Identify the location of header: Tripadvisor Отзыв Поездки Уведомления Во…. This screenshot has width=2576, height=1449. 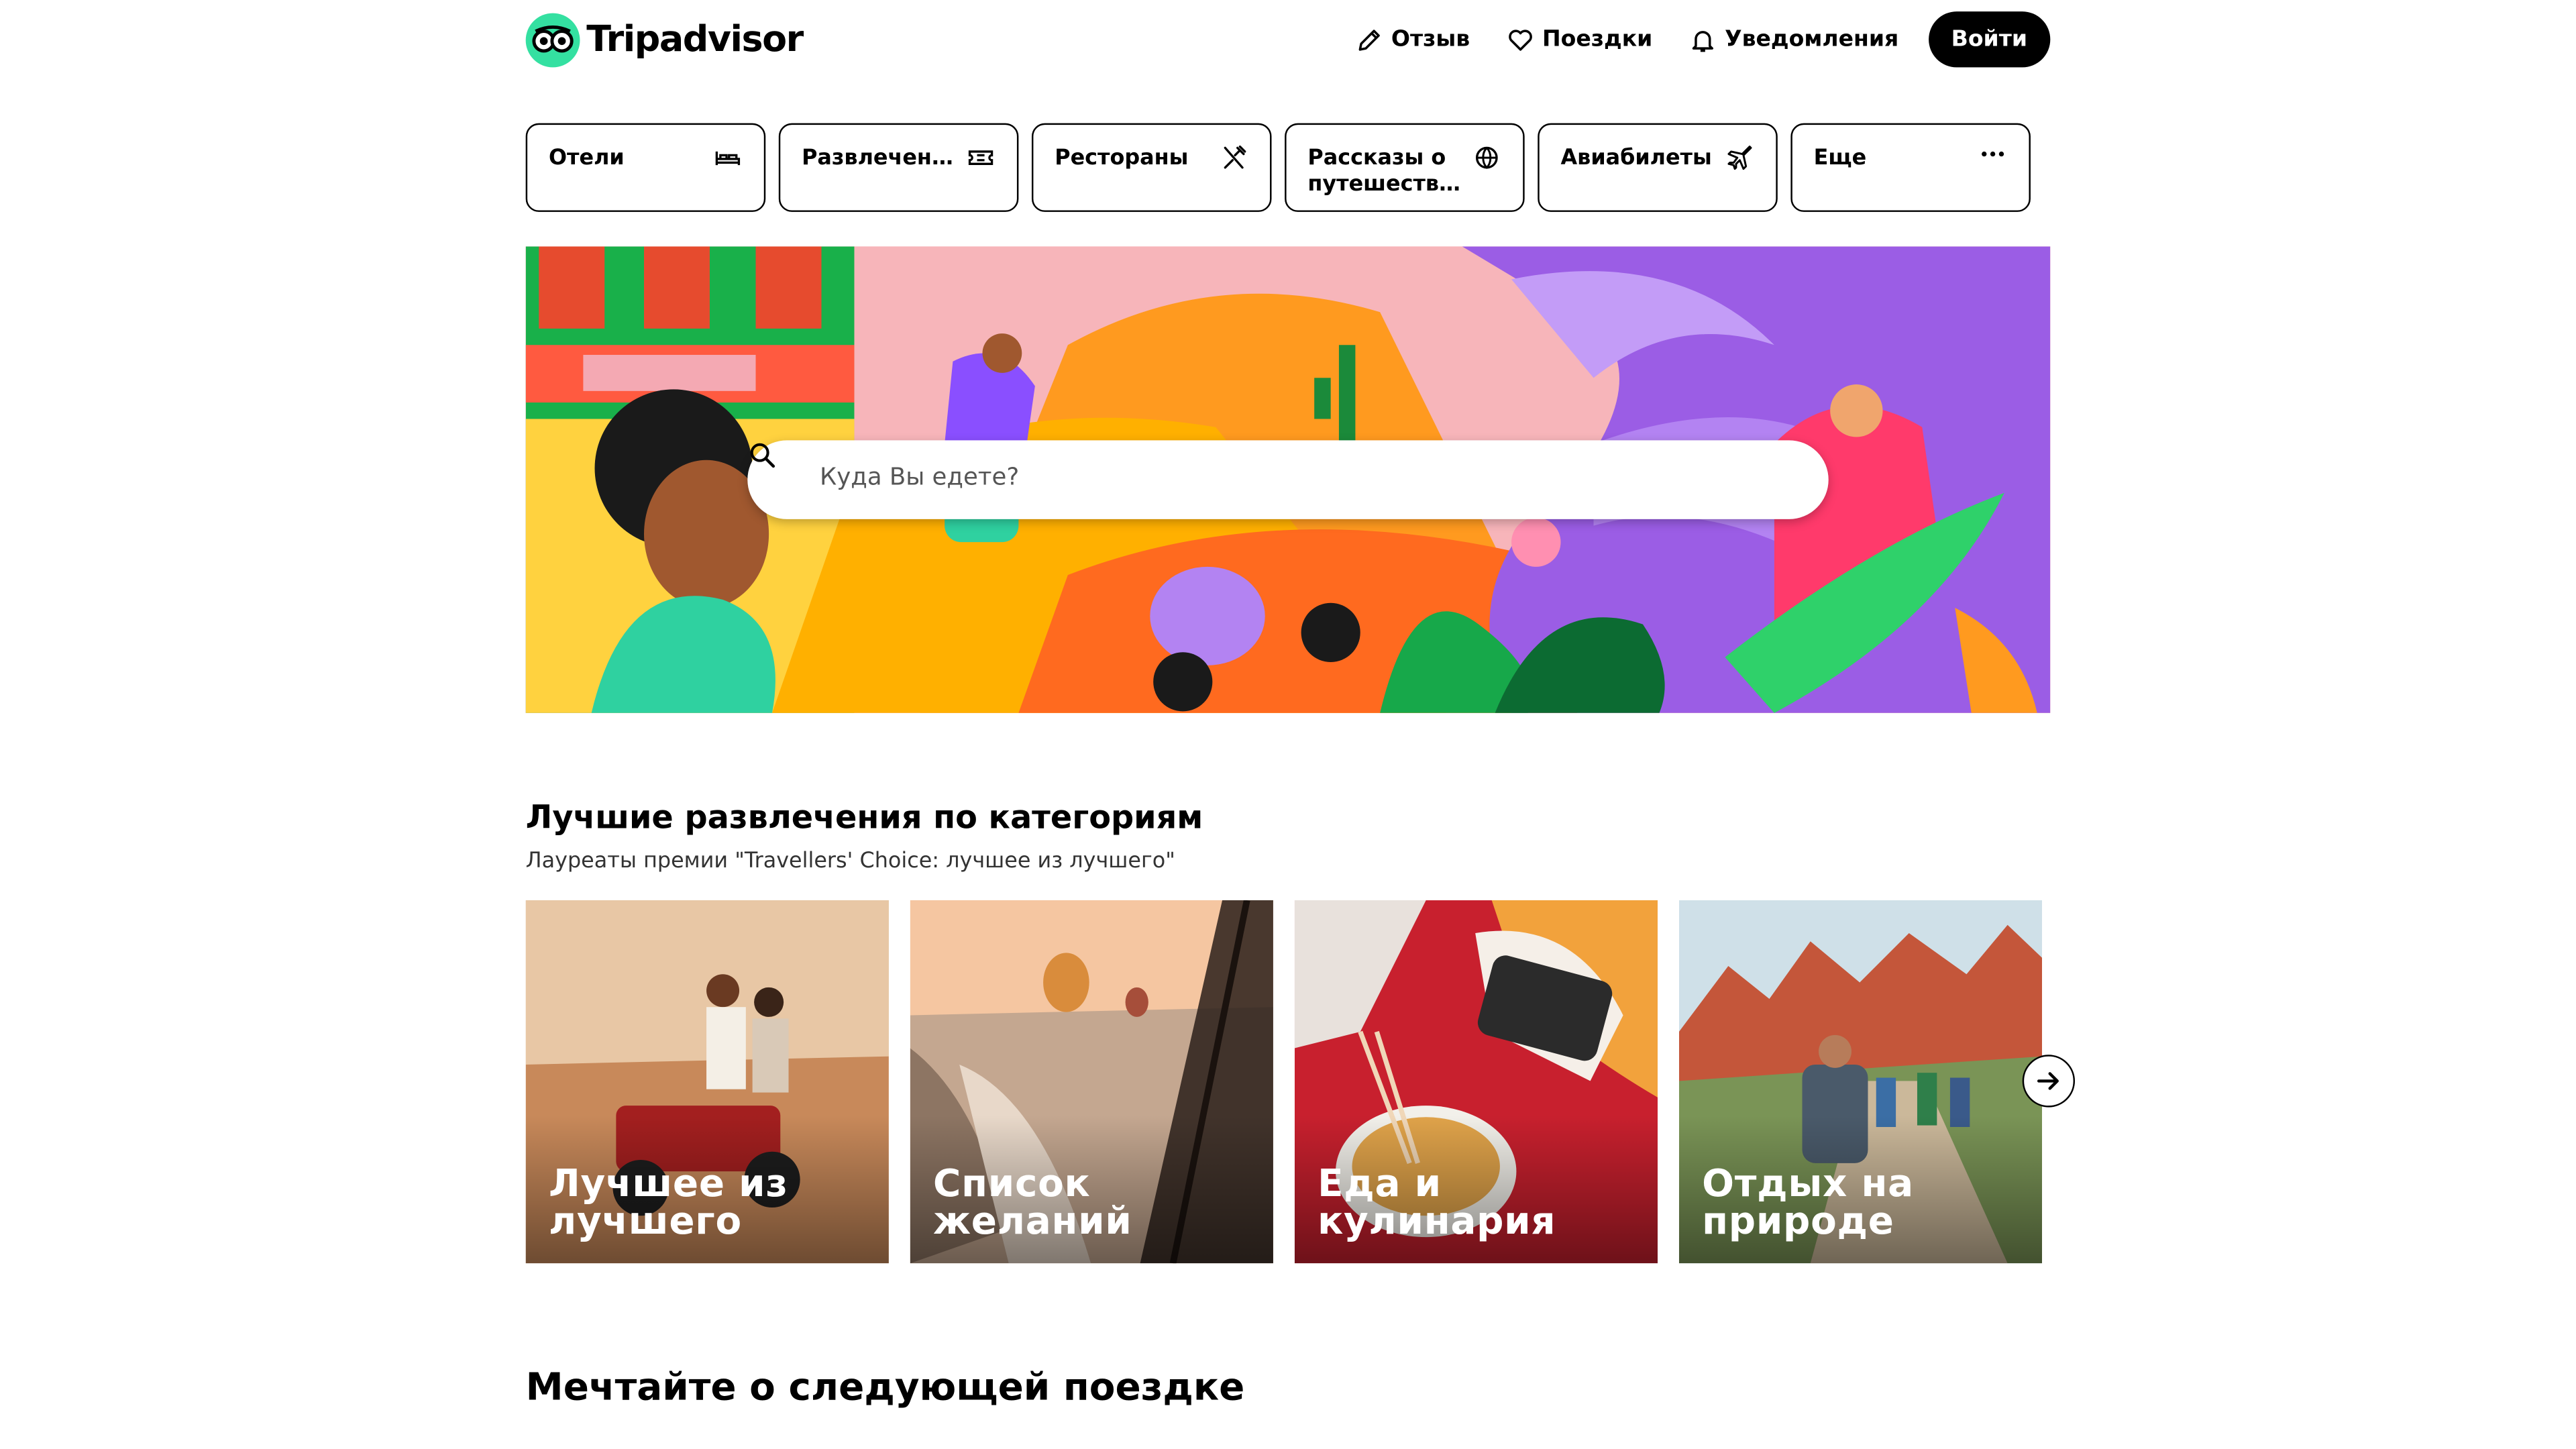
(1288, 39).